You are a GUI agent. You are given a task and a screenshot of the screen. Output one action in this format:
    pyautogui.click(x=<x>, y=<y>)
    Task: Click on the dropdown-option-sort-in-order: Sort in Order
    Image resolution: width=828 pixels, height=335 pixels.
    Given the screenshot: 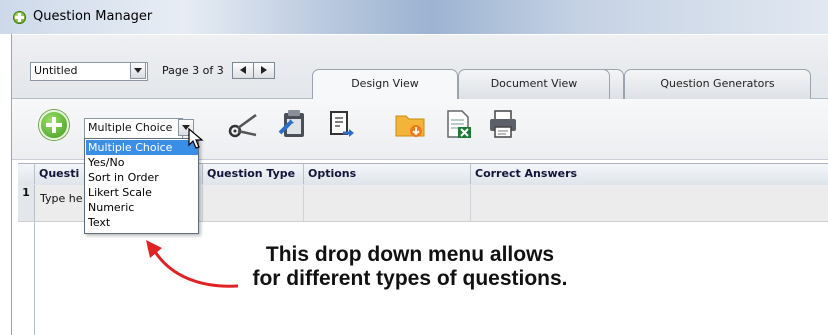 What is the action you would take?
    pyautogui.click(x=142, y=177)
    